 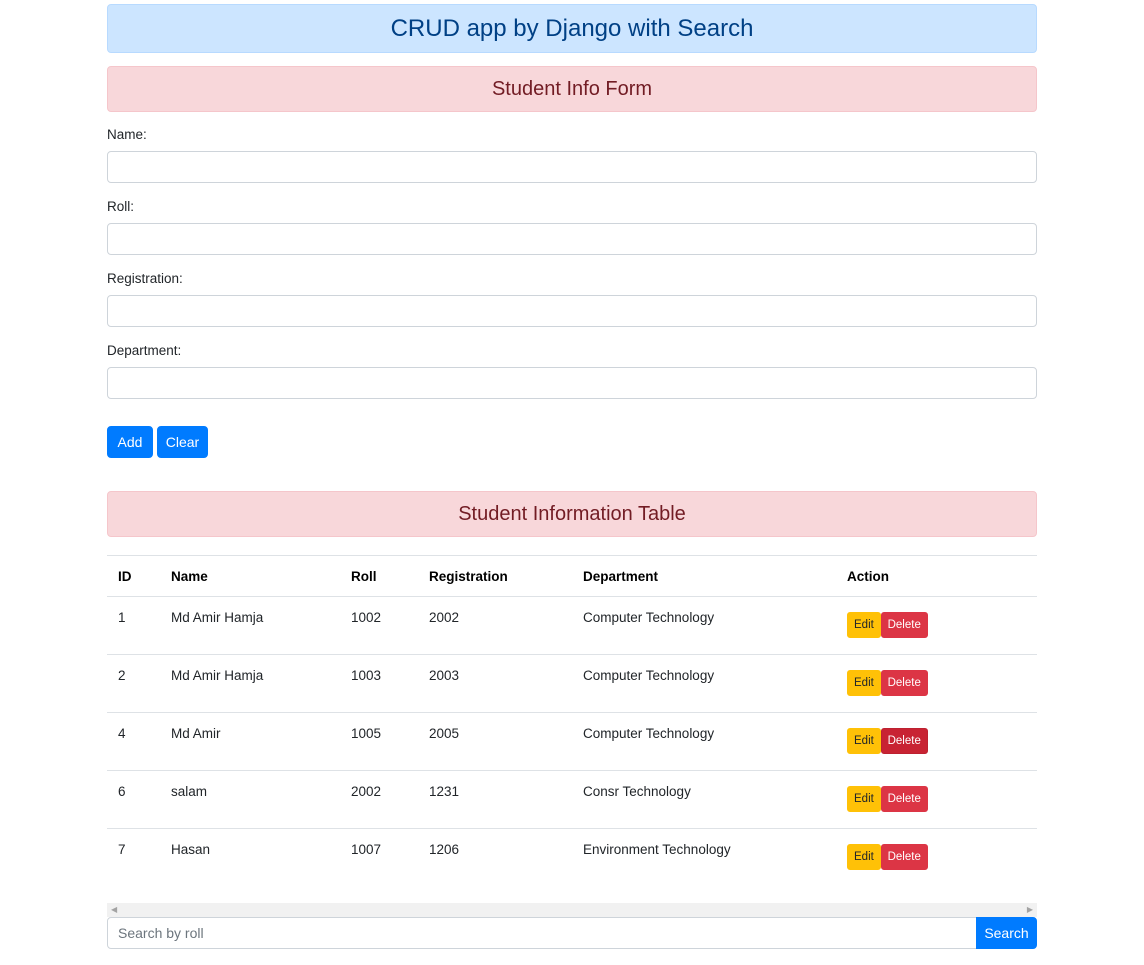 What do you see at coordinates (133, 799) in the screenshot?
I see `cell-id: 6` at bounding box center [133, 799].